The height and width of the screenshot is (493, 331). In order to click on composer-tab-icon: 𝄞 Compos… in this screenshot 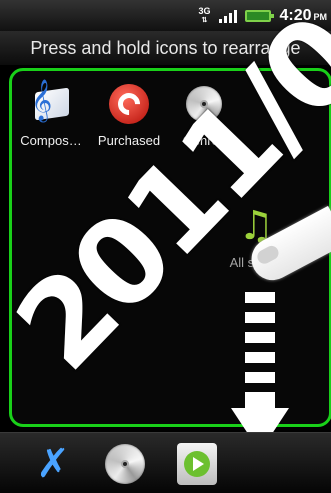, I will do `click(51, 114)`.